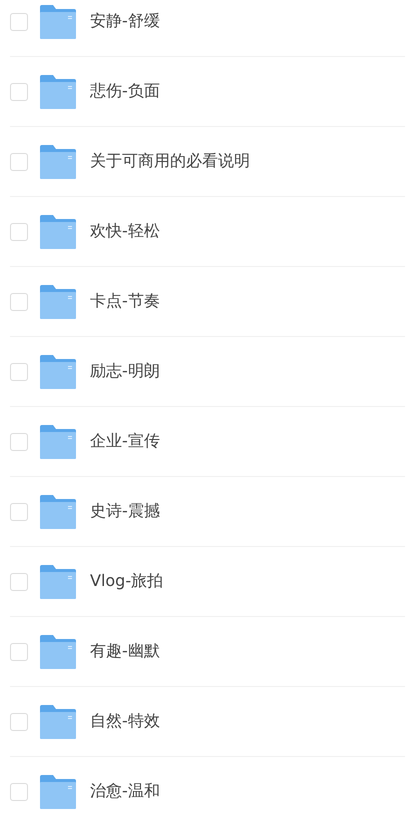 The width and height of the screenshot is (409, 824). What do you see at coordinates (125, 231) in the screenshot?
I see `folder-name: 欢快-轻松` at bounding box center [125, 231].